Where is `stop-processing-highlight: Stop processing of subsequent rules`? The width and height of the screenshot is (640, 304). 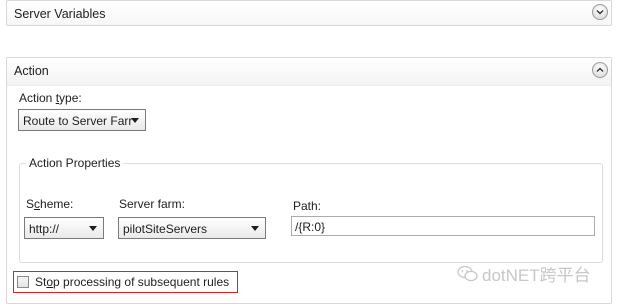 stop-processing-highlight: Stop processing of subsequent rules is located at coordinates (125, 282).